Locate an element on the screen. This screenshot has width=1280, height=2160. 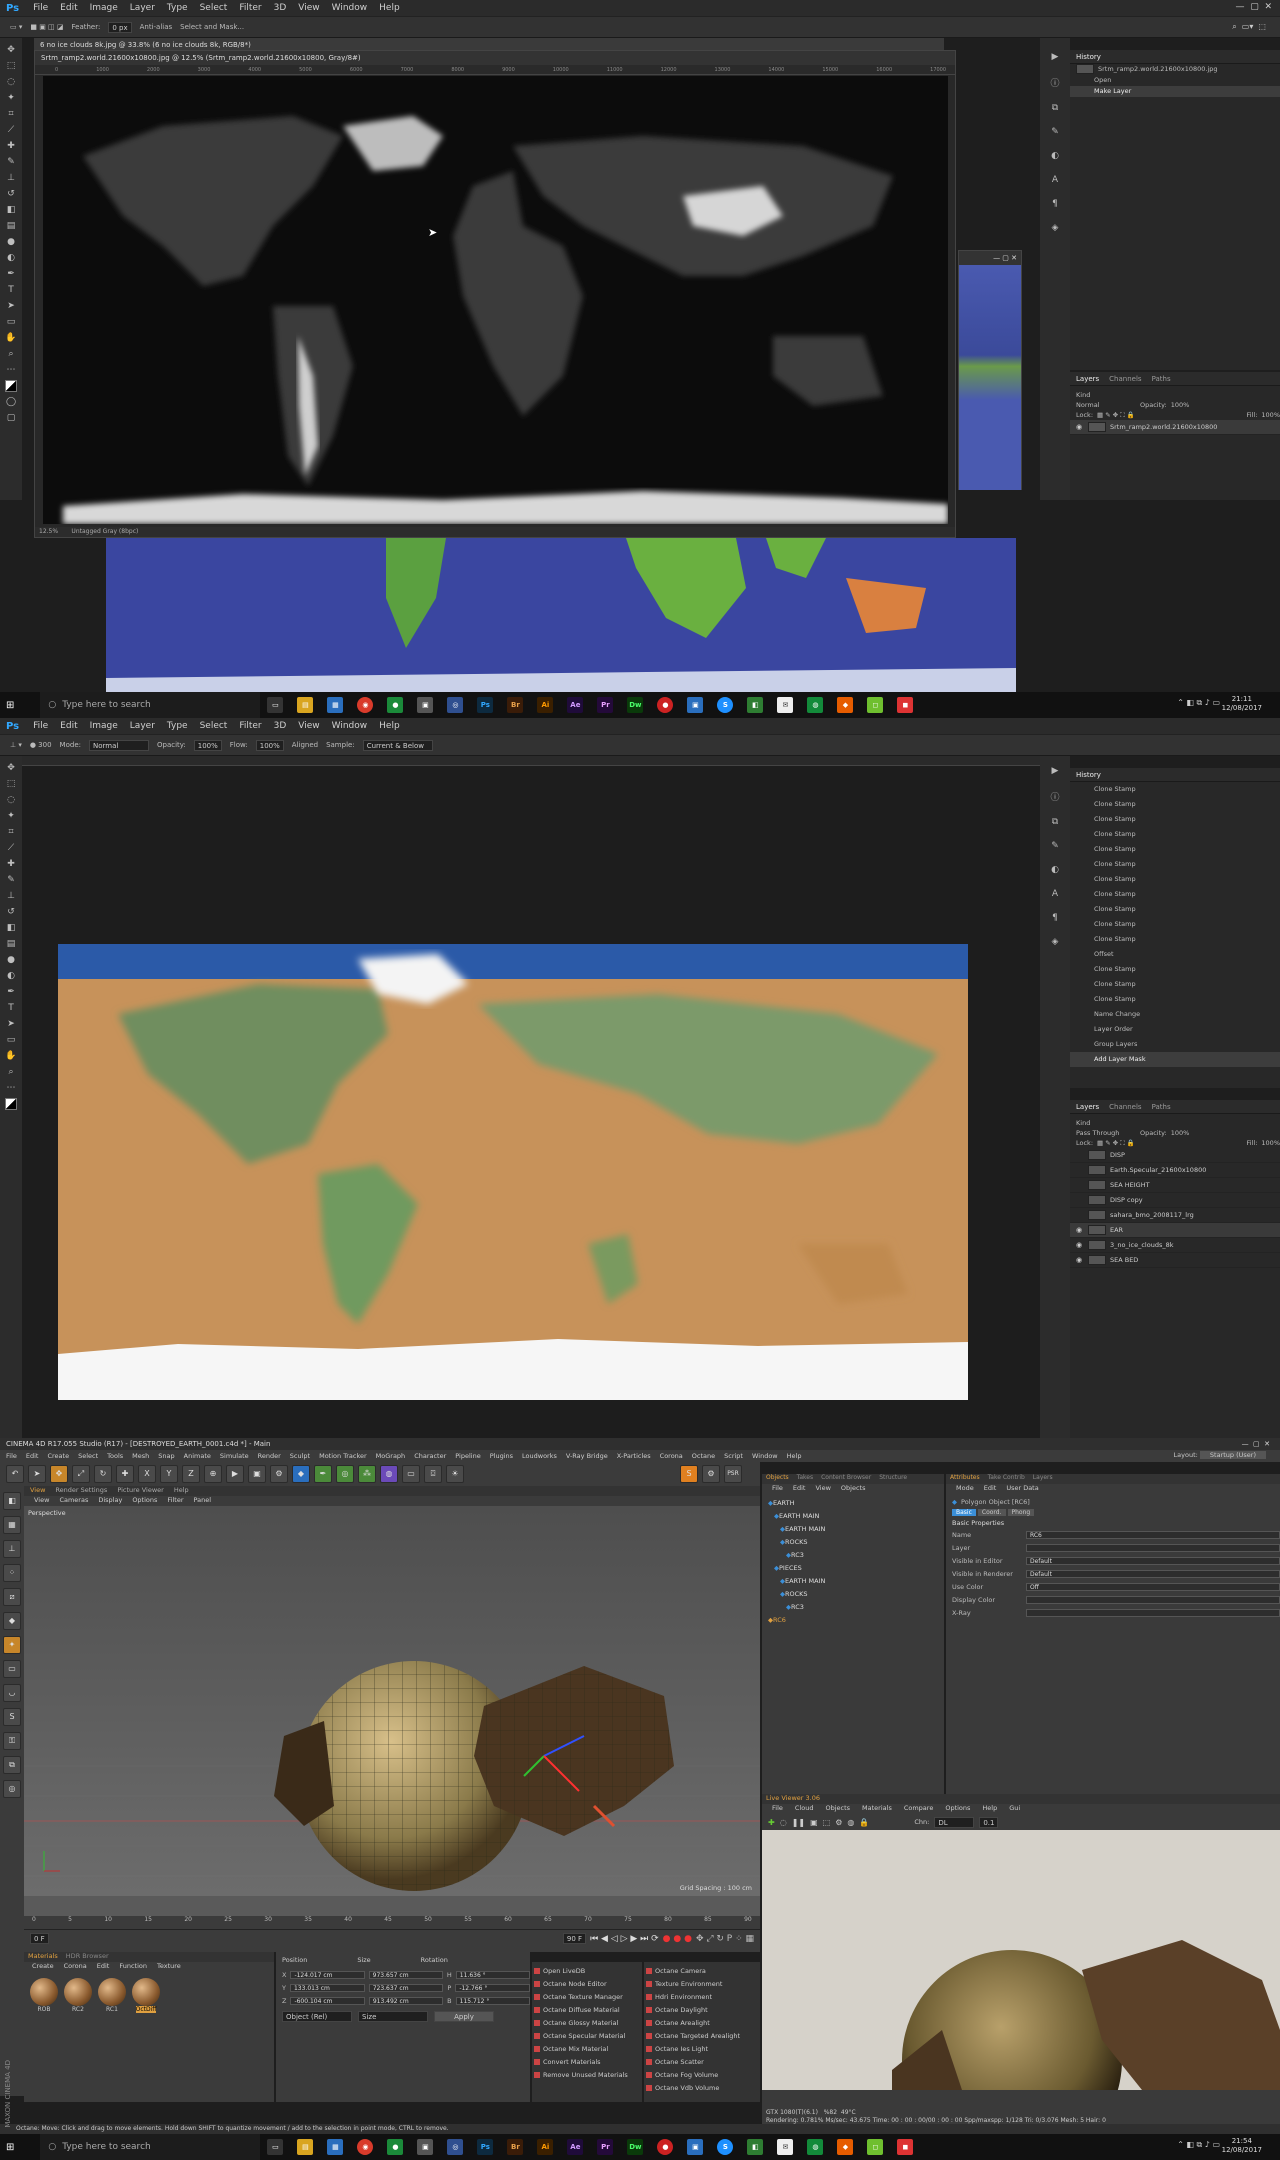
frame-start-field: 0 F is located at coordinates (39, 1938).